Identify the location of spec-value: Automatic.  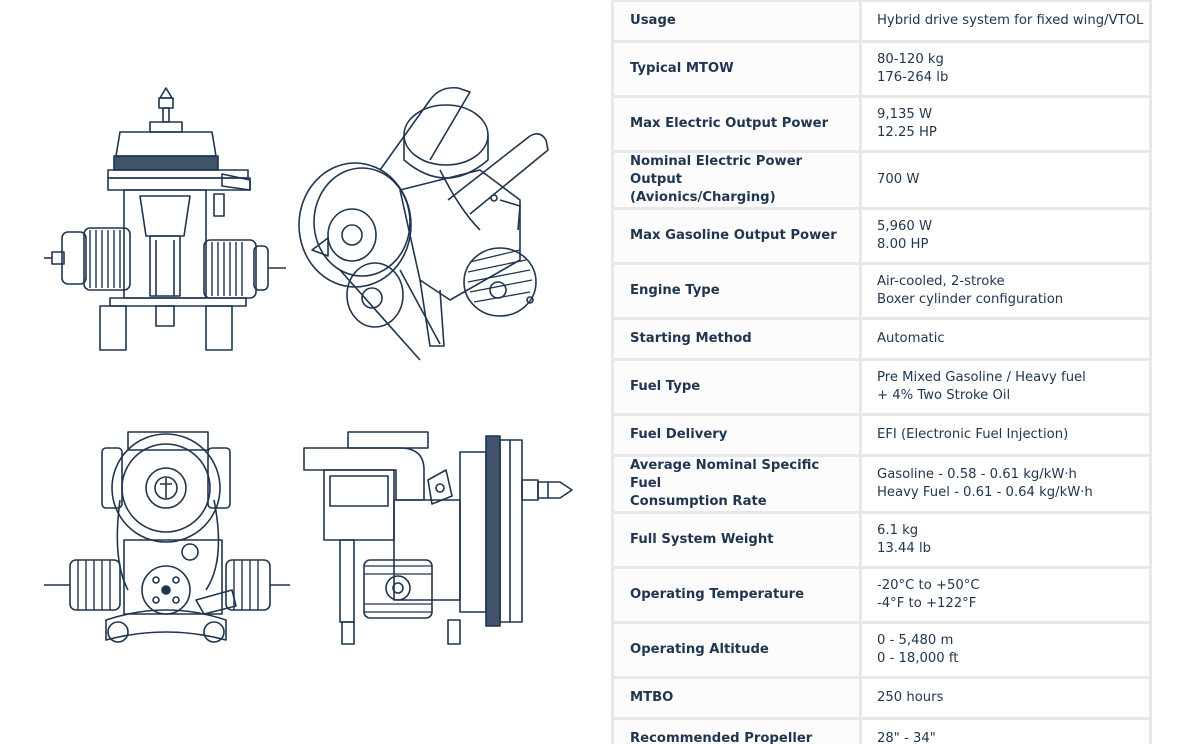
(1005, 339).